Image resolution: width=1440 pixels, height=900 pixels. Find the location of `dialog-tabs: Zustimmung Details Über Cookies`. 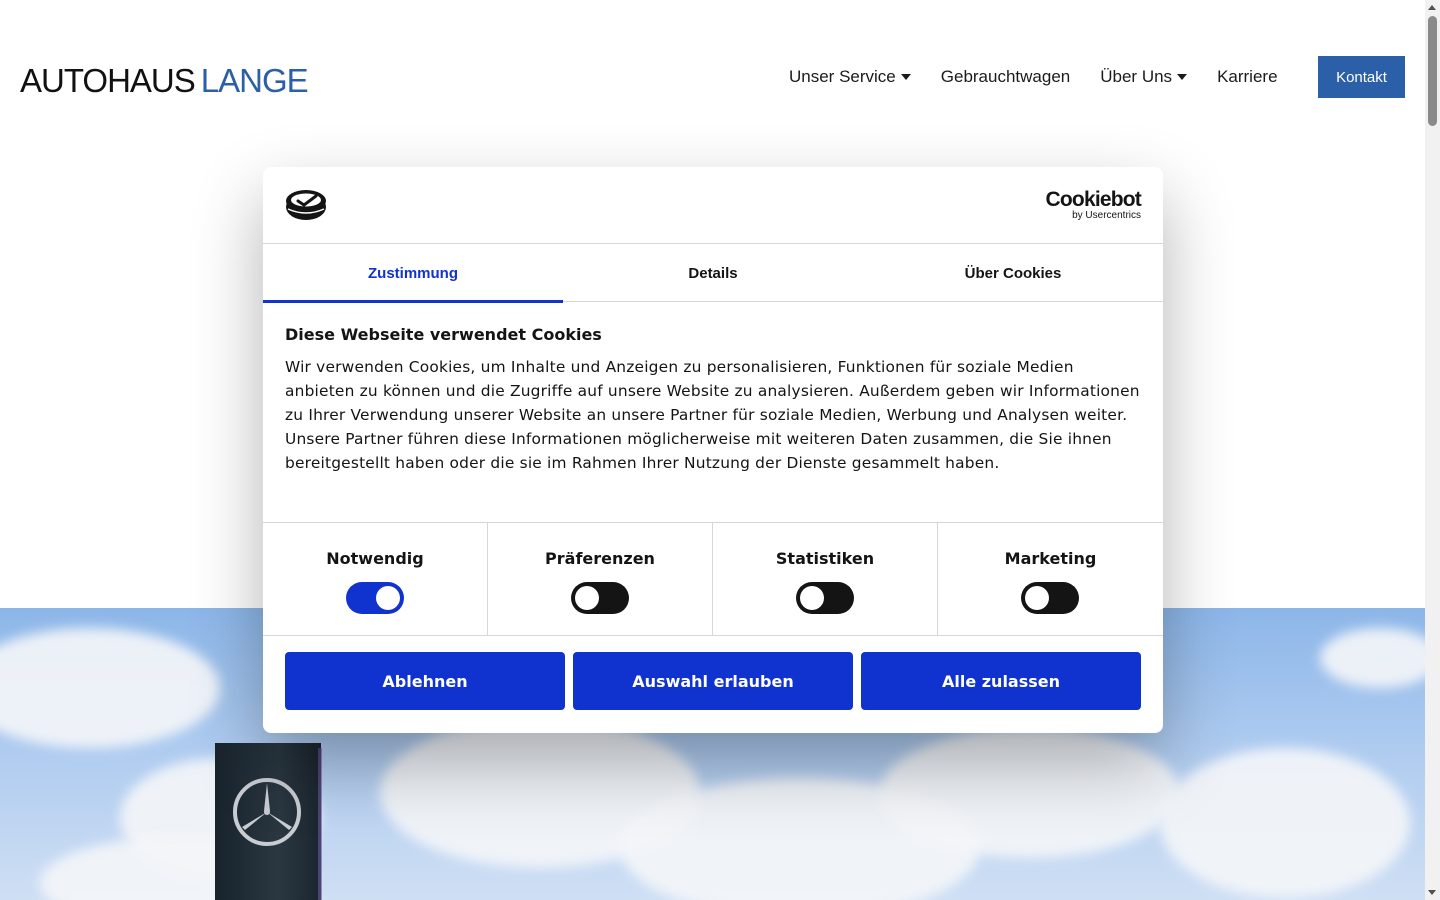

dialog-tabs: Zustimmung Details Über Cookies is located at coordinates (713, 273).